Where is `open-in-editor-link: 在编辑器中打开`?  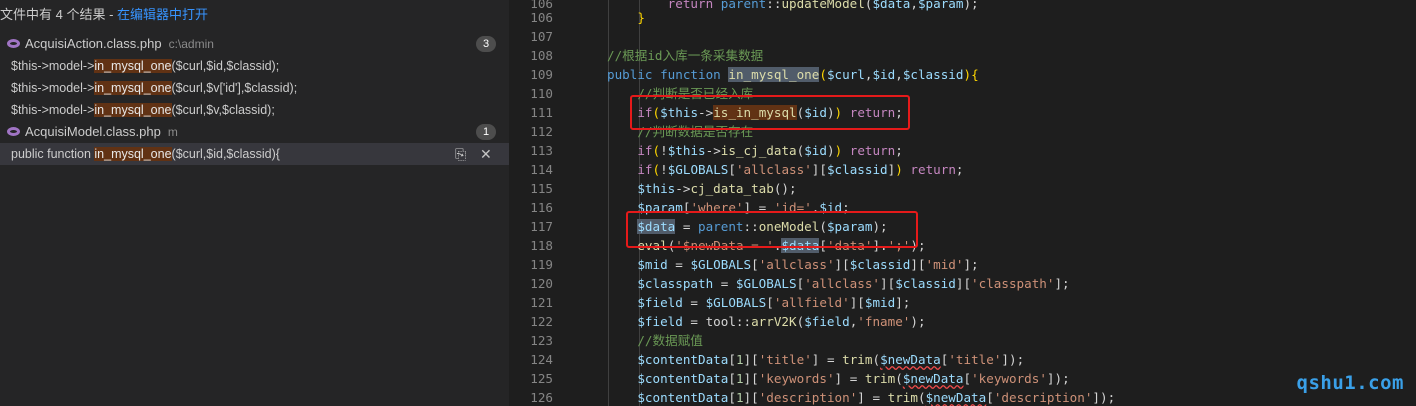
open-in-editor-link: 在编辑器中打开 is located at coordinates (162, 14).